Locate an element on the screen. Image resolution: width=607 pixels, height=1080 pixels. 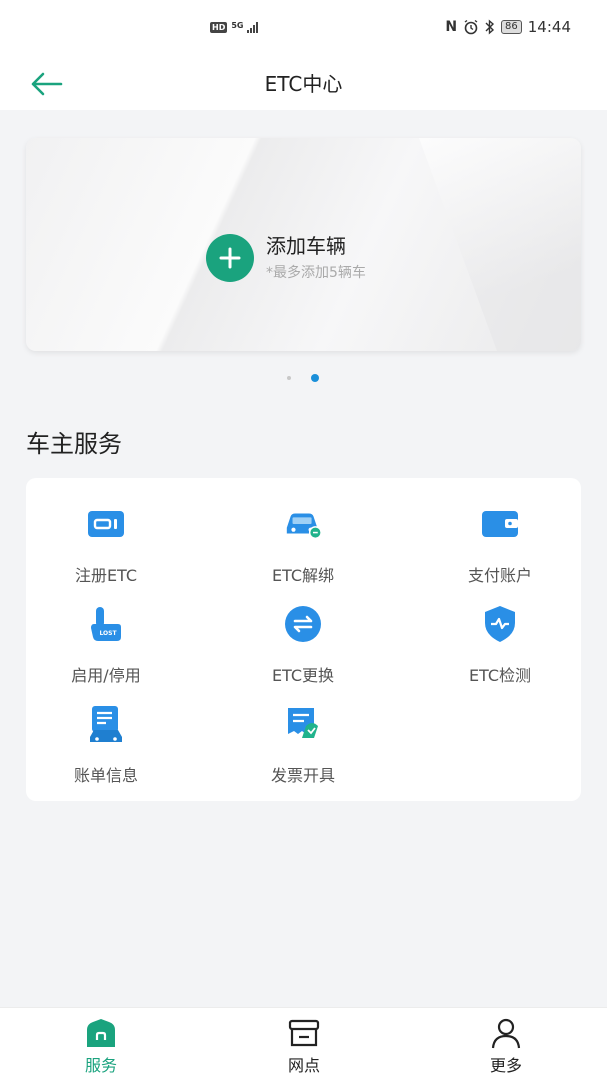
tab-services: 服务 is located at coordinates (101, 1046).